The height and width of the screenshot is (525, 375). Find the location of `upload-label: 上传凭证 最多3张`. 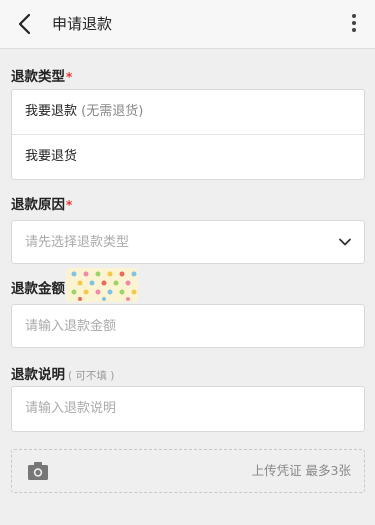

upload-label: 上传凭证 最多3张 is located at coordinates (301, 470).